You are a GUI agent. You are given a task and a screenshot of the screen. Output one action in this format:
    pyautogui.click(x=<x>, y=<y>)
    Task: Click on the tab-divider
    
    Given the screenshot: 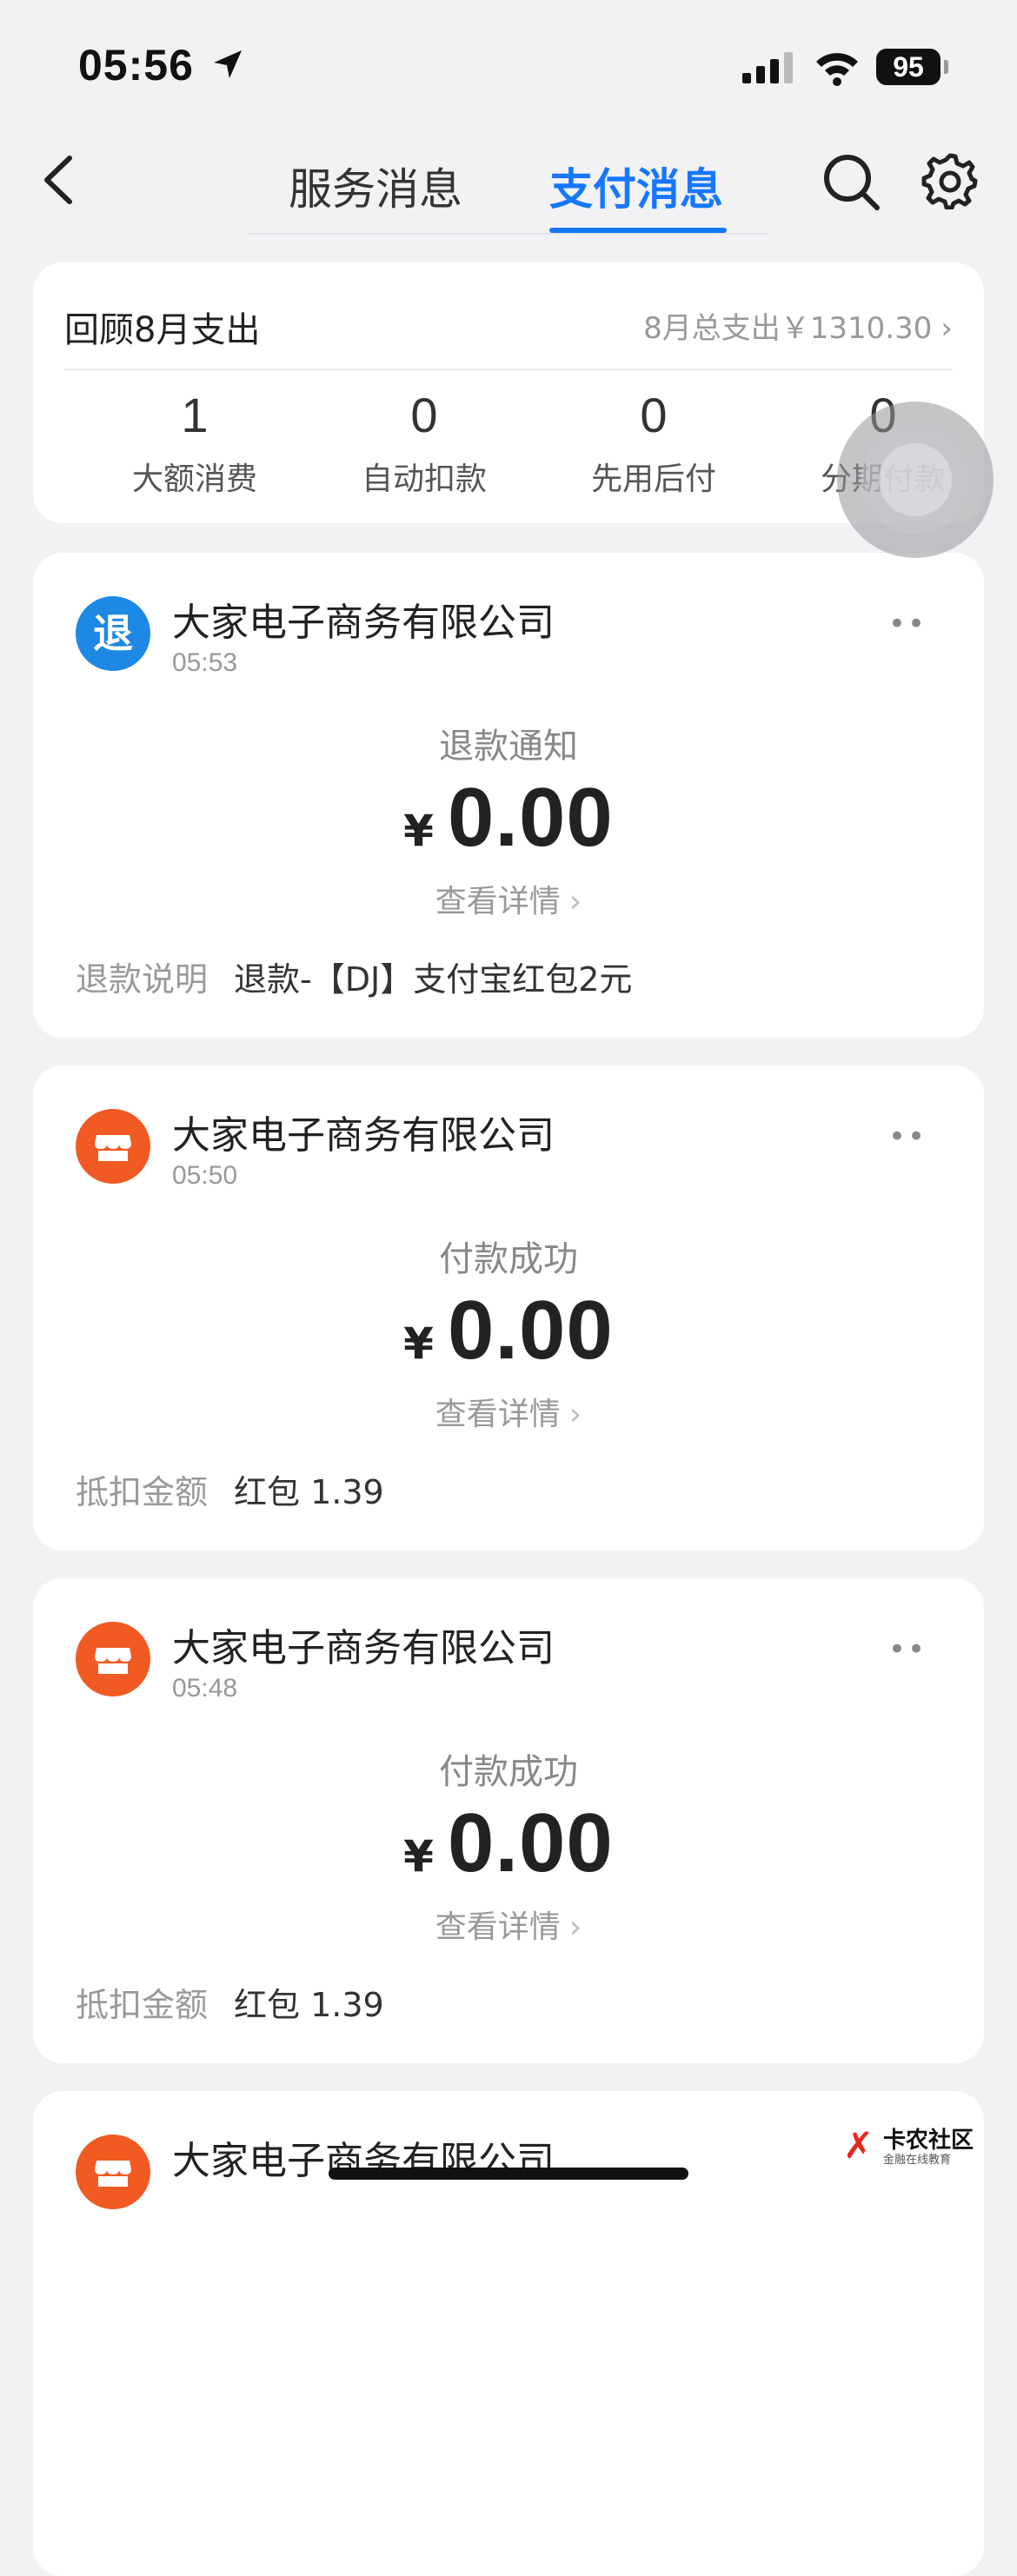 What is the action you would take?
    pyautogui.click(x=508, y=234)
    